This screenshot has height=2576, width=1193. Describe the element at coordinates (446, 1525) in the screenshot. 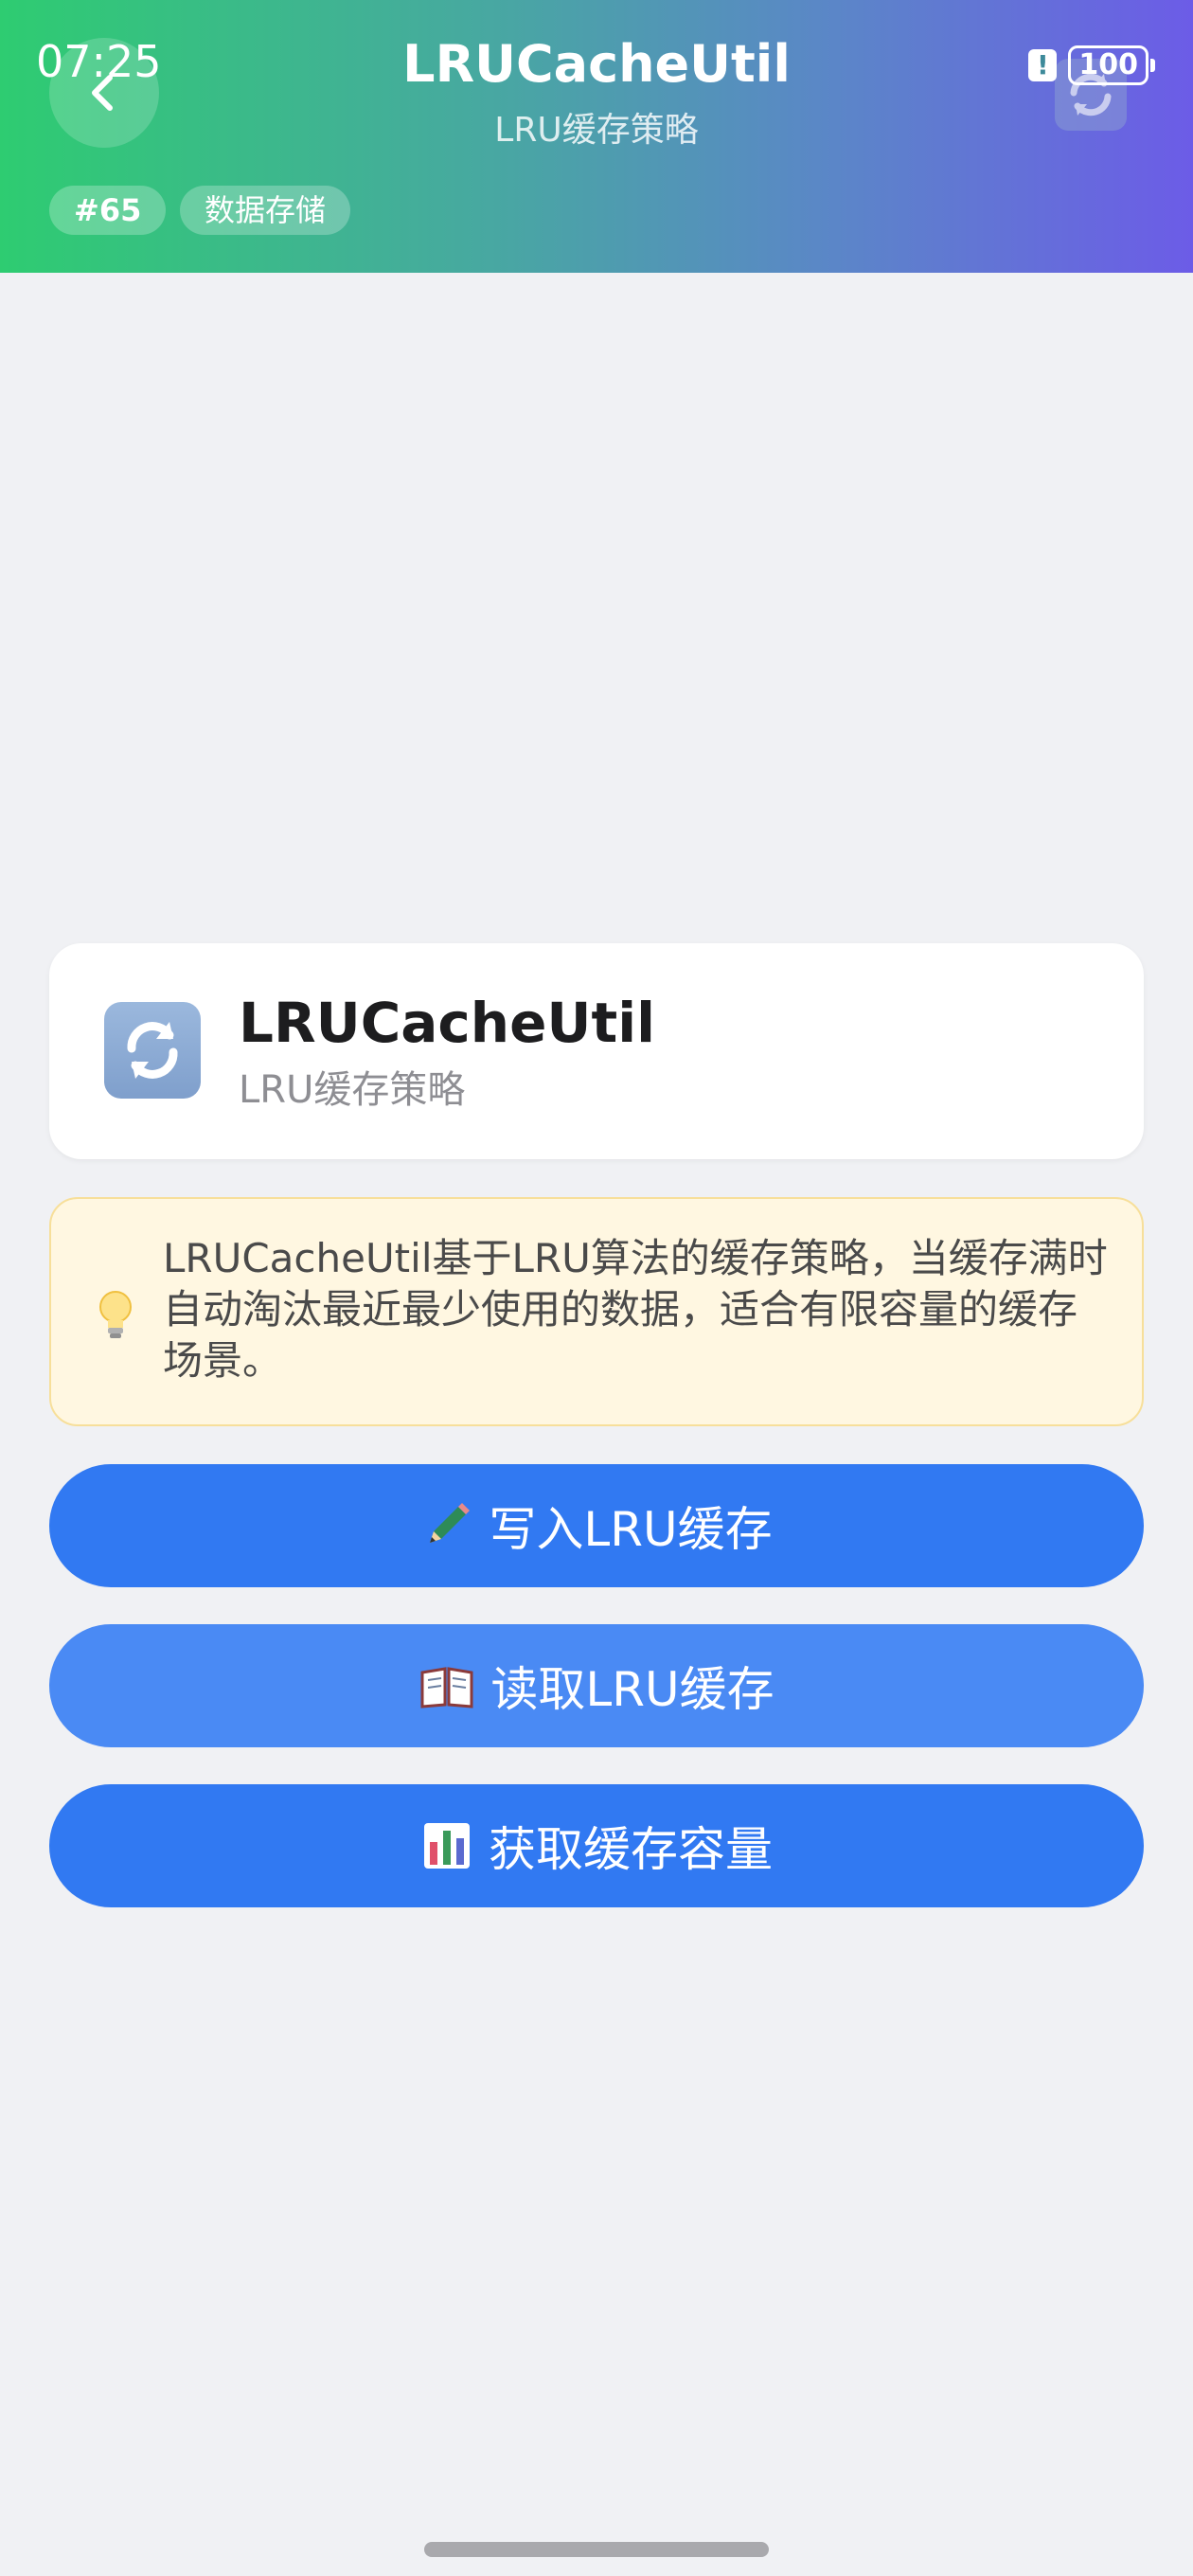

I see `pencil-icon` at that location.